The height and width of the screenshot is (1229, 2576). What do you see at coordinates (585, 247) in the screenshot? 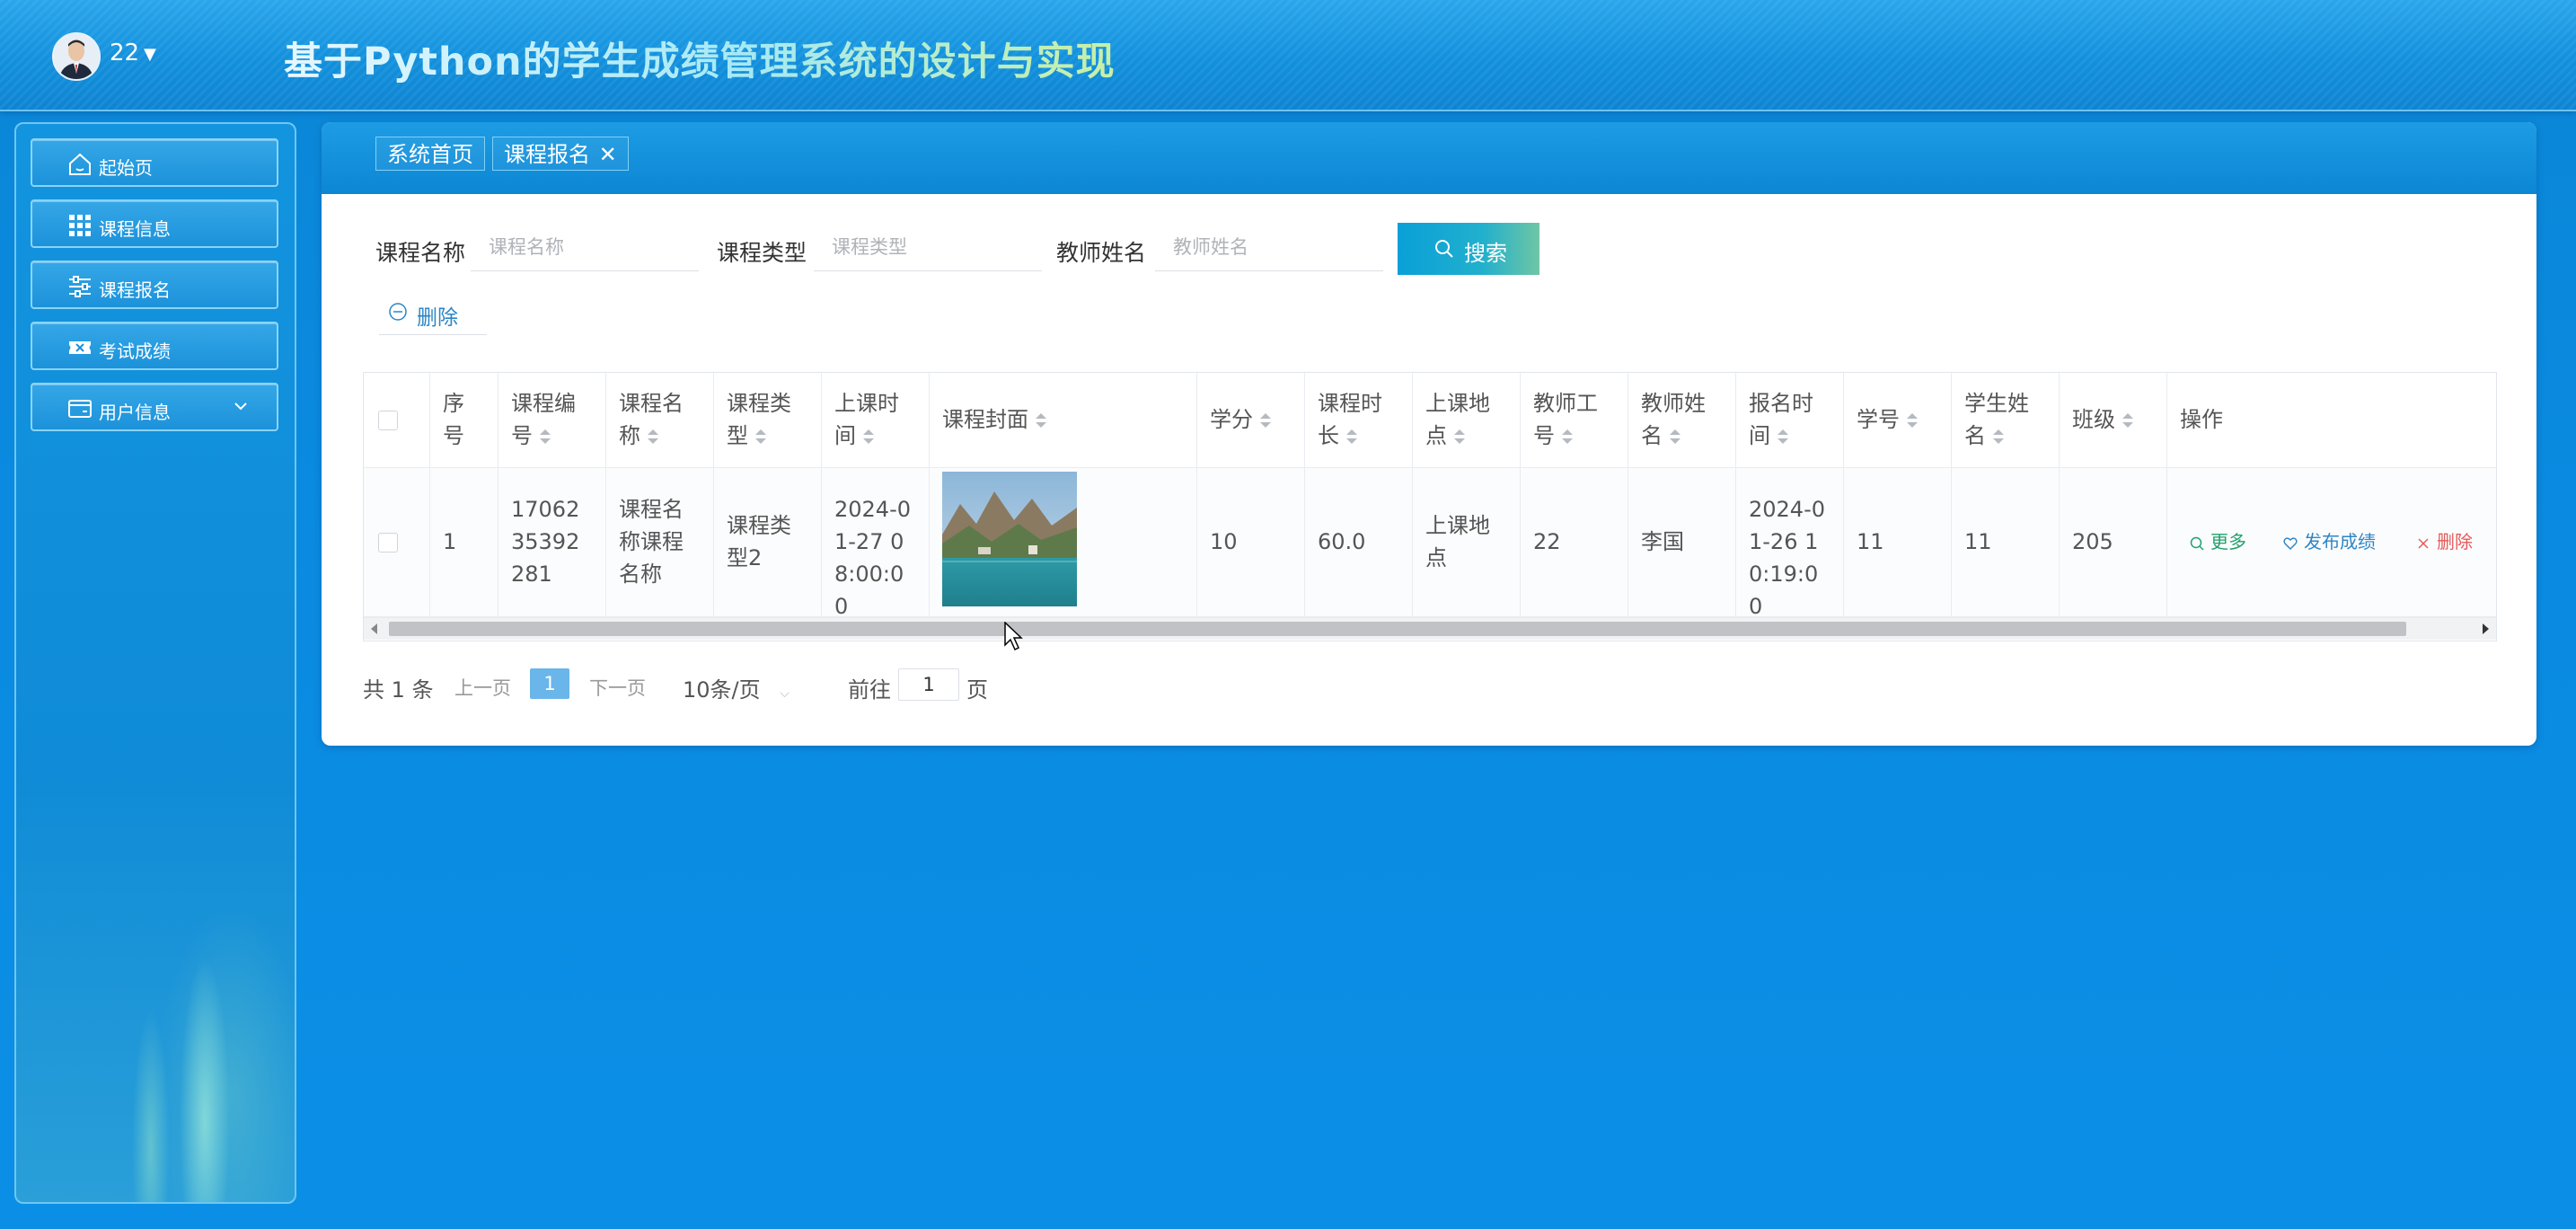
I see `course-name-input` at bounding box center [585, 247].